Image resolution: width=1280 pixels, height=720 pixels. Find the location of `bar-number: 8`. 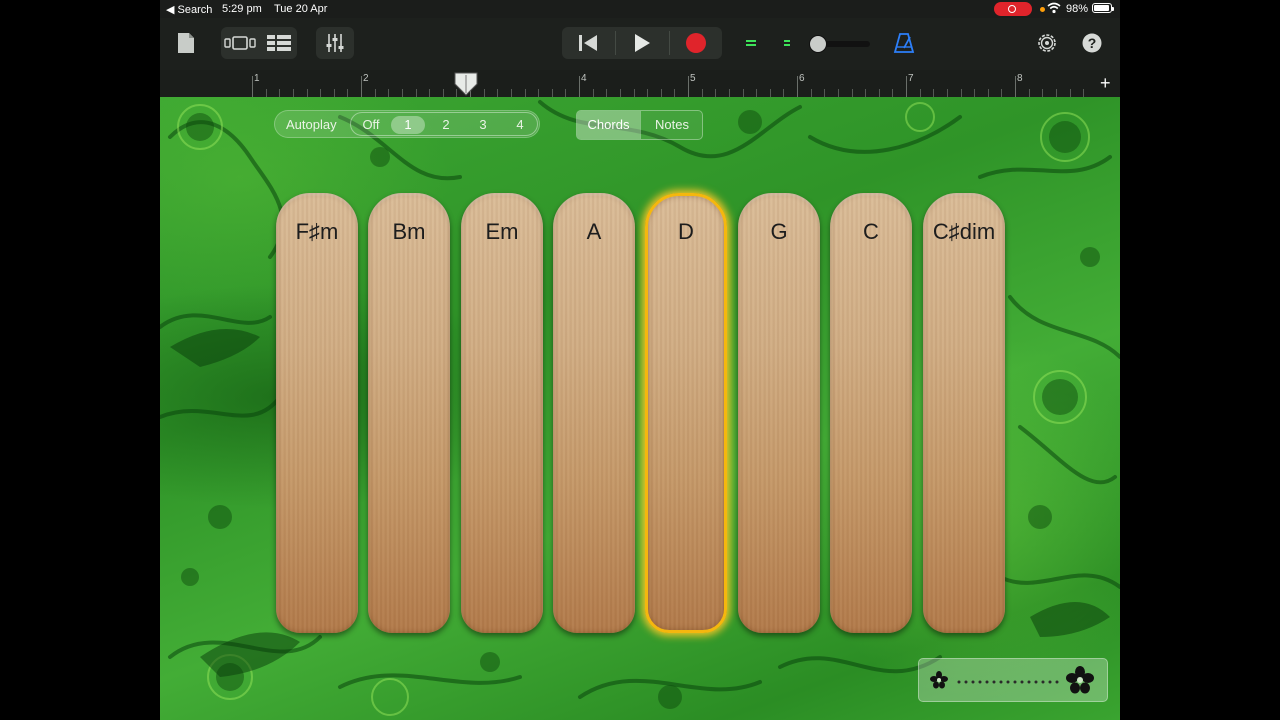

bar-number: 8 is located at coordinates (1020, 78).